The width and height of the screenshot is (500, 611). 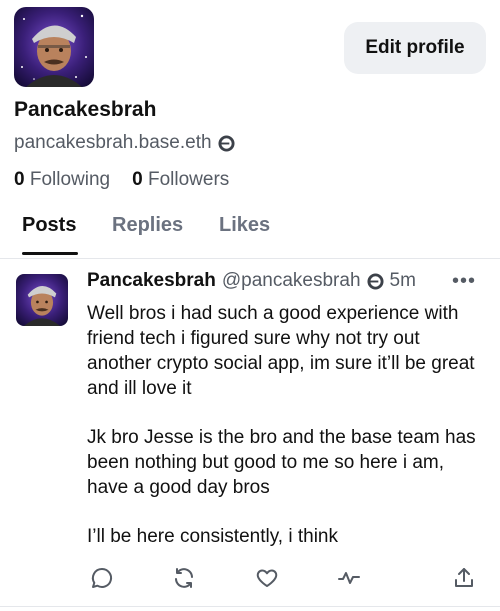 I want to click on activity-icon, so click(x=349, y=578).